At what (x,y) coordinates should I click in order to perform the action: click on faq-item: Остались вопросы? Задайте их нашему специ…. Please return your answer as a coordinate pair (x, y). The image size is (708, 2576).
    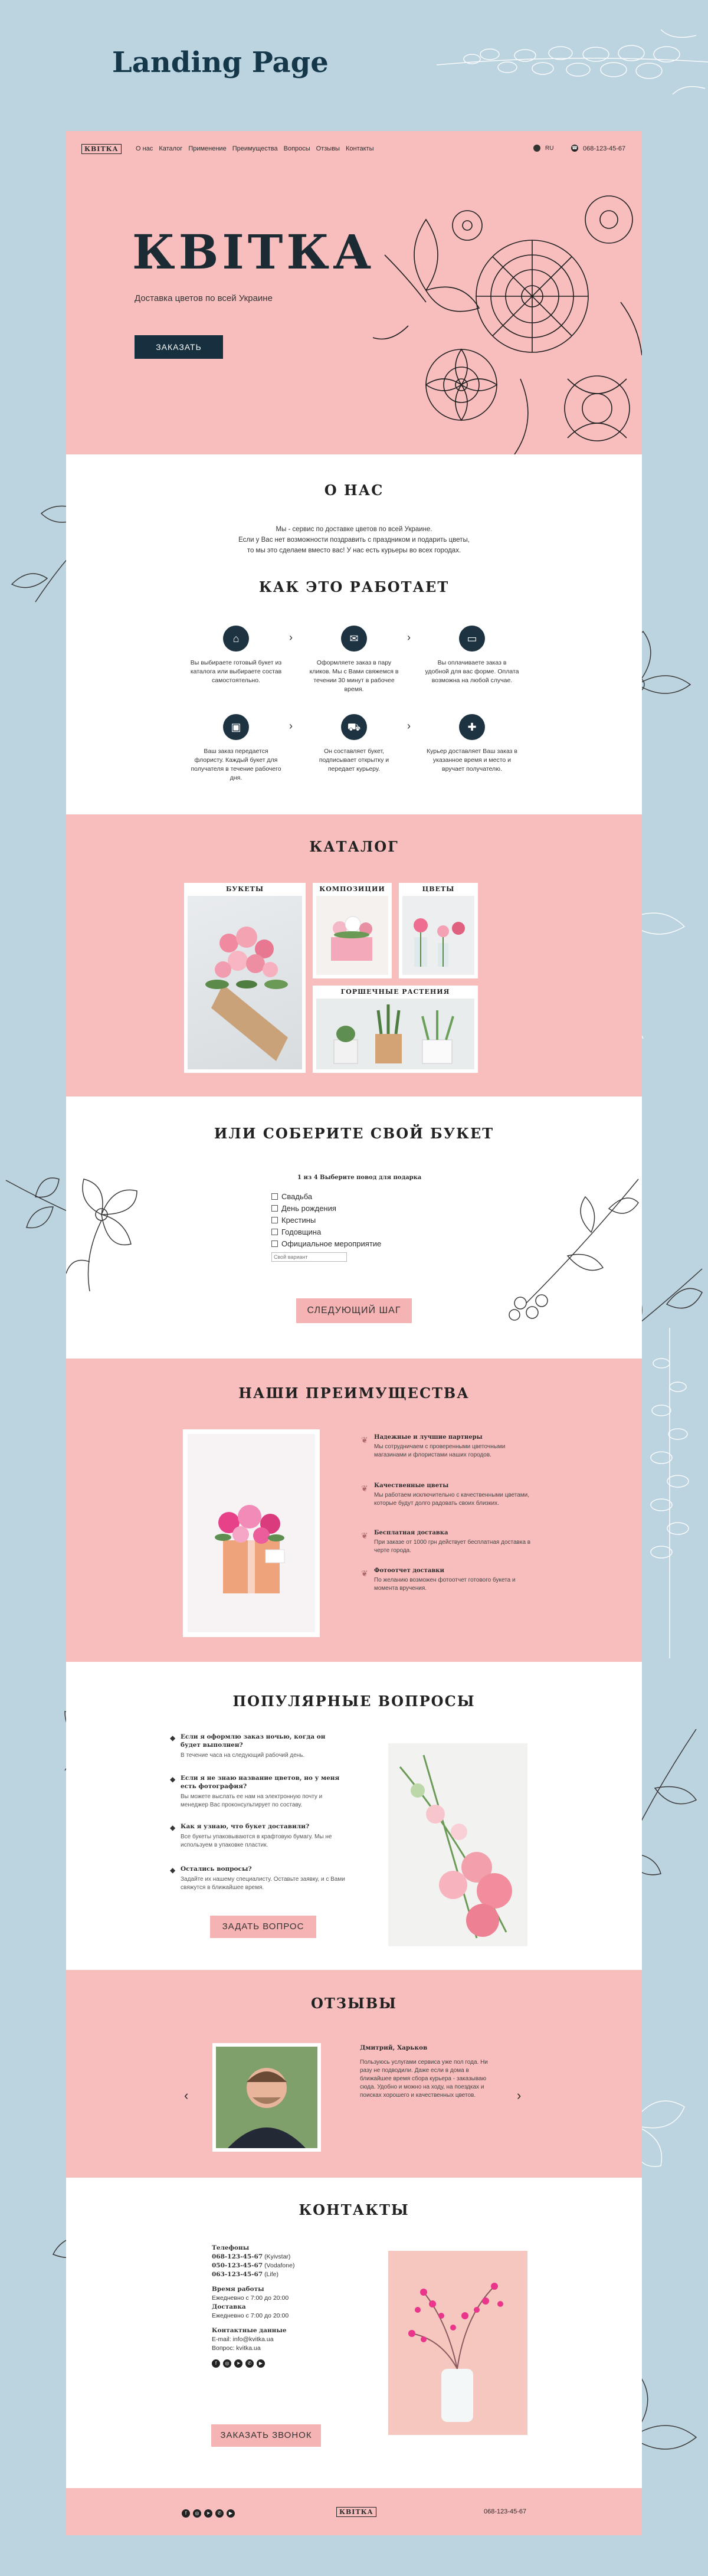
    Looking at the image, I should click on (263, 1879).